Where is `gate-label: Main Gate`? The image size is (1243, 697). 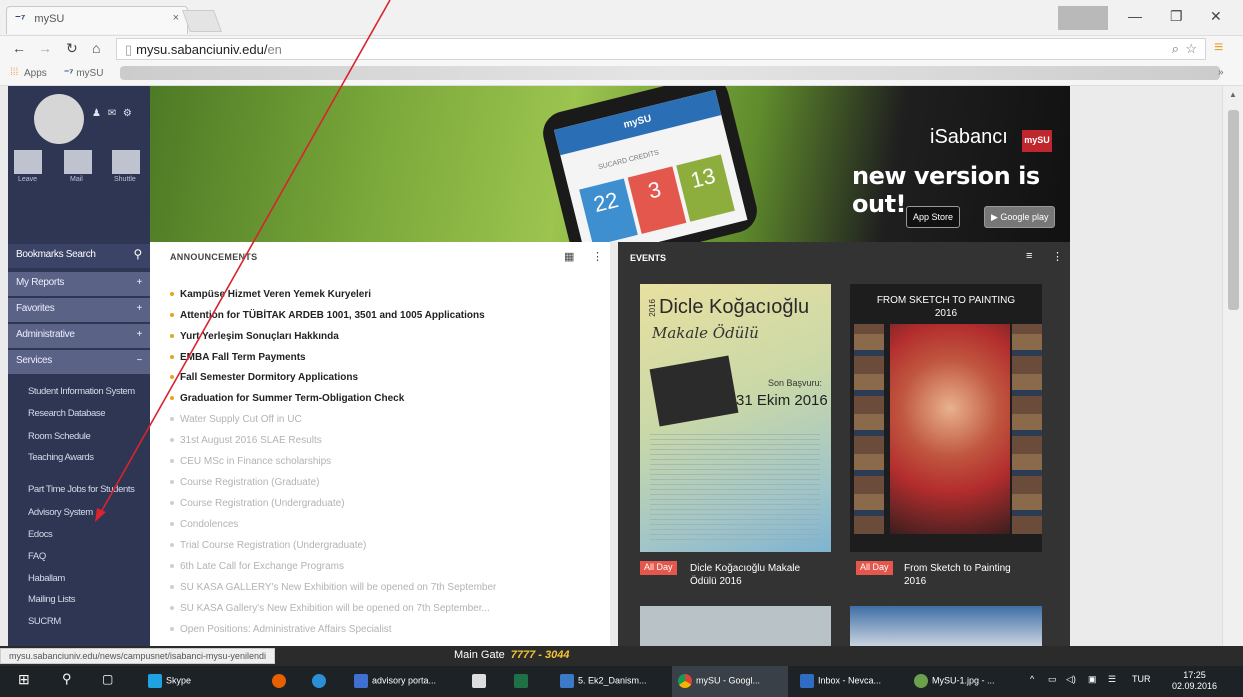 gate-label: Main Gate is located at coordinates (479, 655).